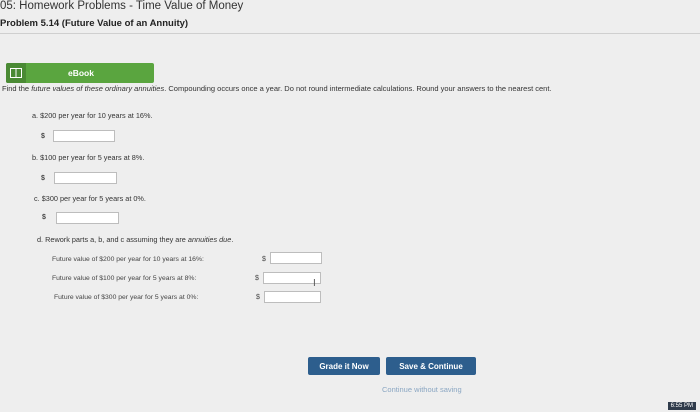 The height and width of the screenshot is (412, 700). Describe the element at coordinates (90, 198) in the screenshot. I see `question-c: c. $300 per year for 5 years at 0%.` at that location.